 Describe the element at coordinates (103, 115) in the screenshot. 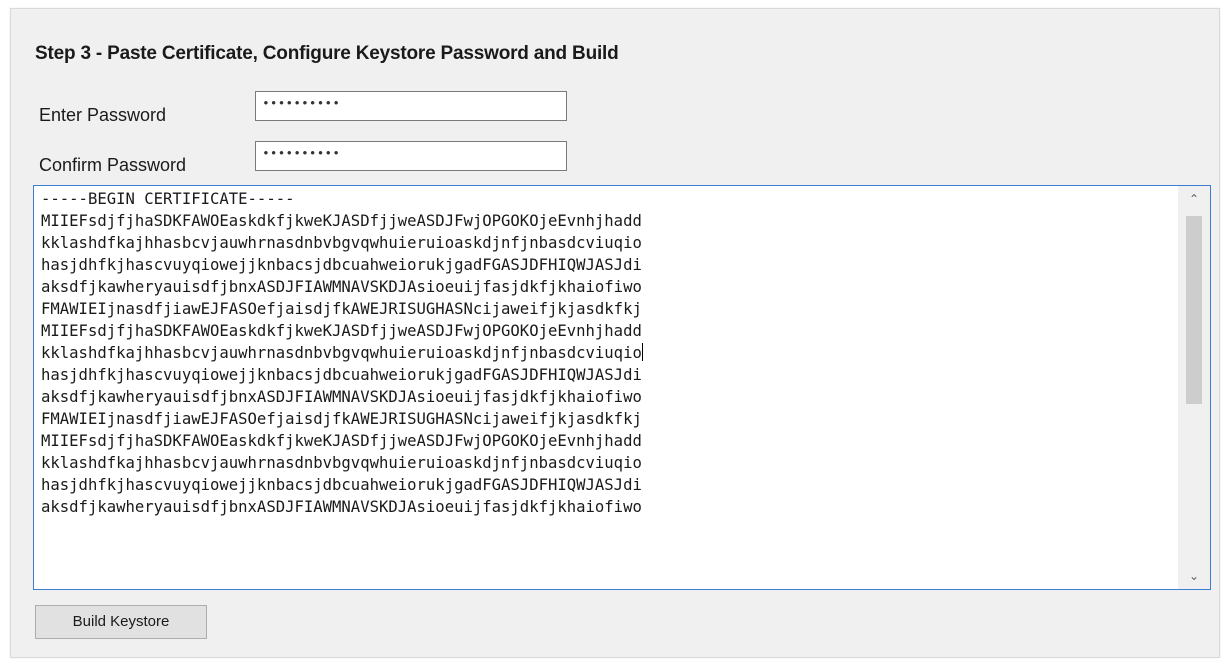

I see `enter-password-label: Enter Password` at that location.